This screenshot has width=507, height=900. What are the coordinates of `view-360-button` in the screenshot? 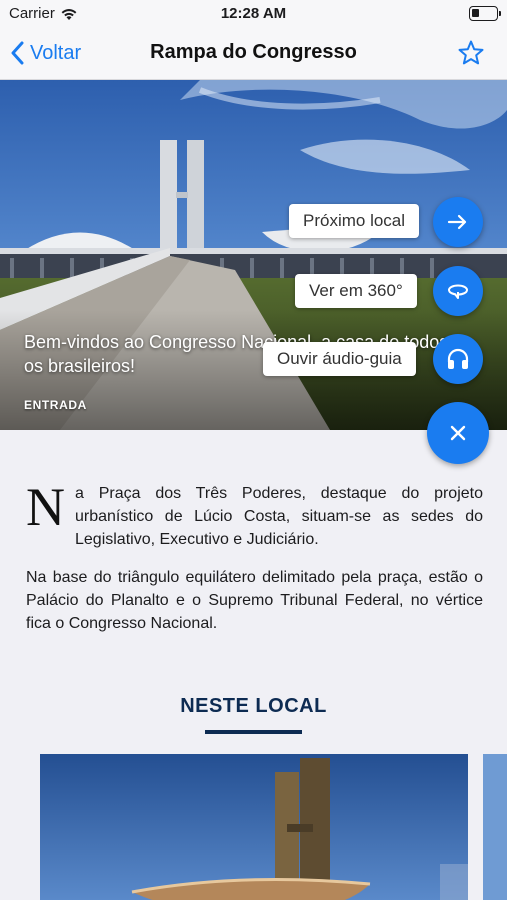 It's located at (458, 291).